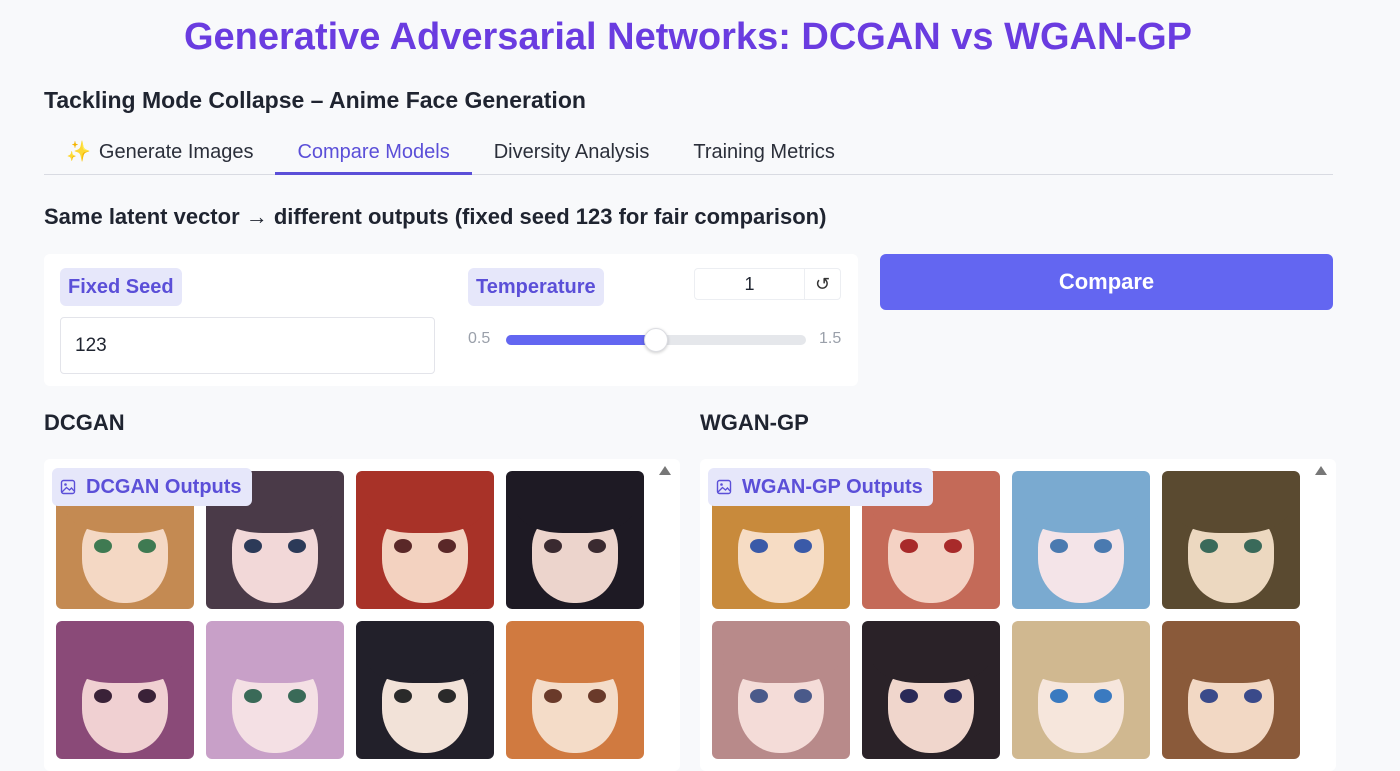 The image size is (1400, 771). I want to click on compare-button: Compare, so click(1106, 282).